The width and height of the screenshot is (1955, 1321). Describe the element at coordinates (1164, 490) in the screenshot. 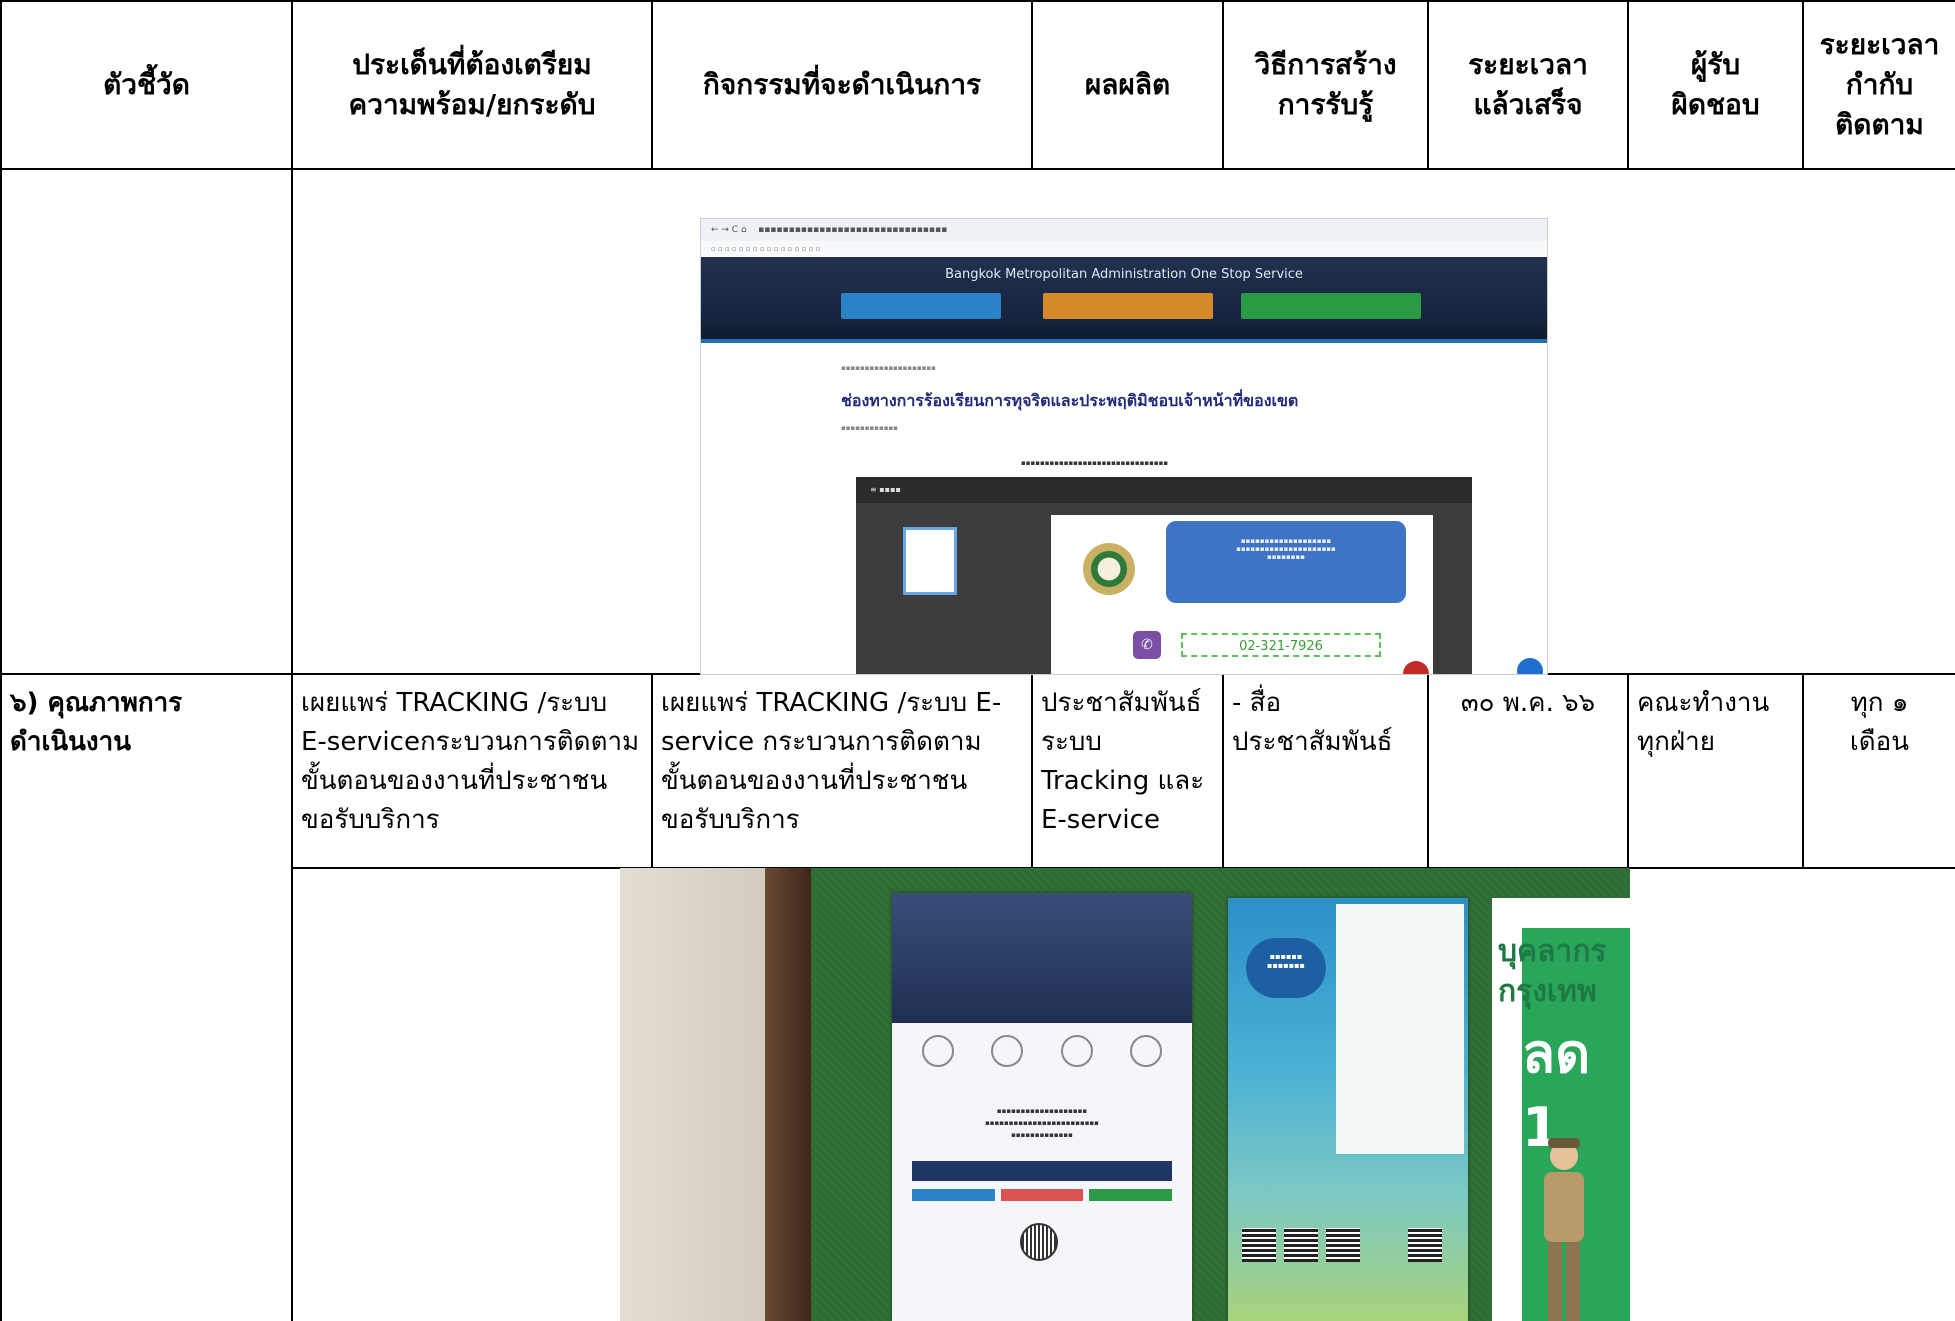

I see `pdf-toolbar: ≡ ▪▪▪▪` at that location.